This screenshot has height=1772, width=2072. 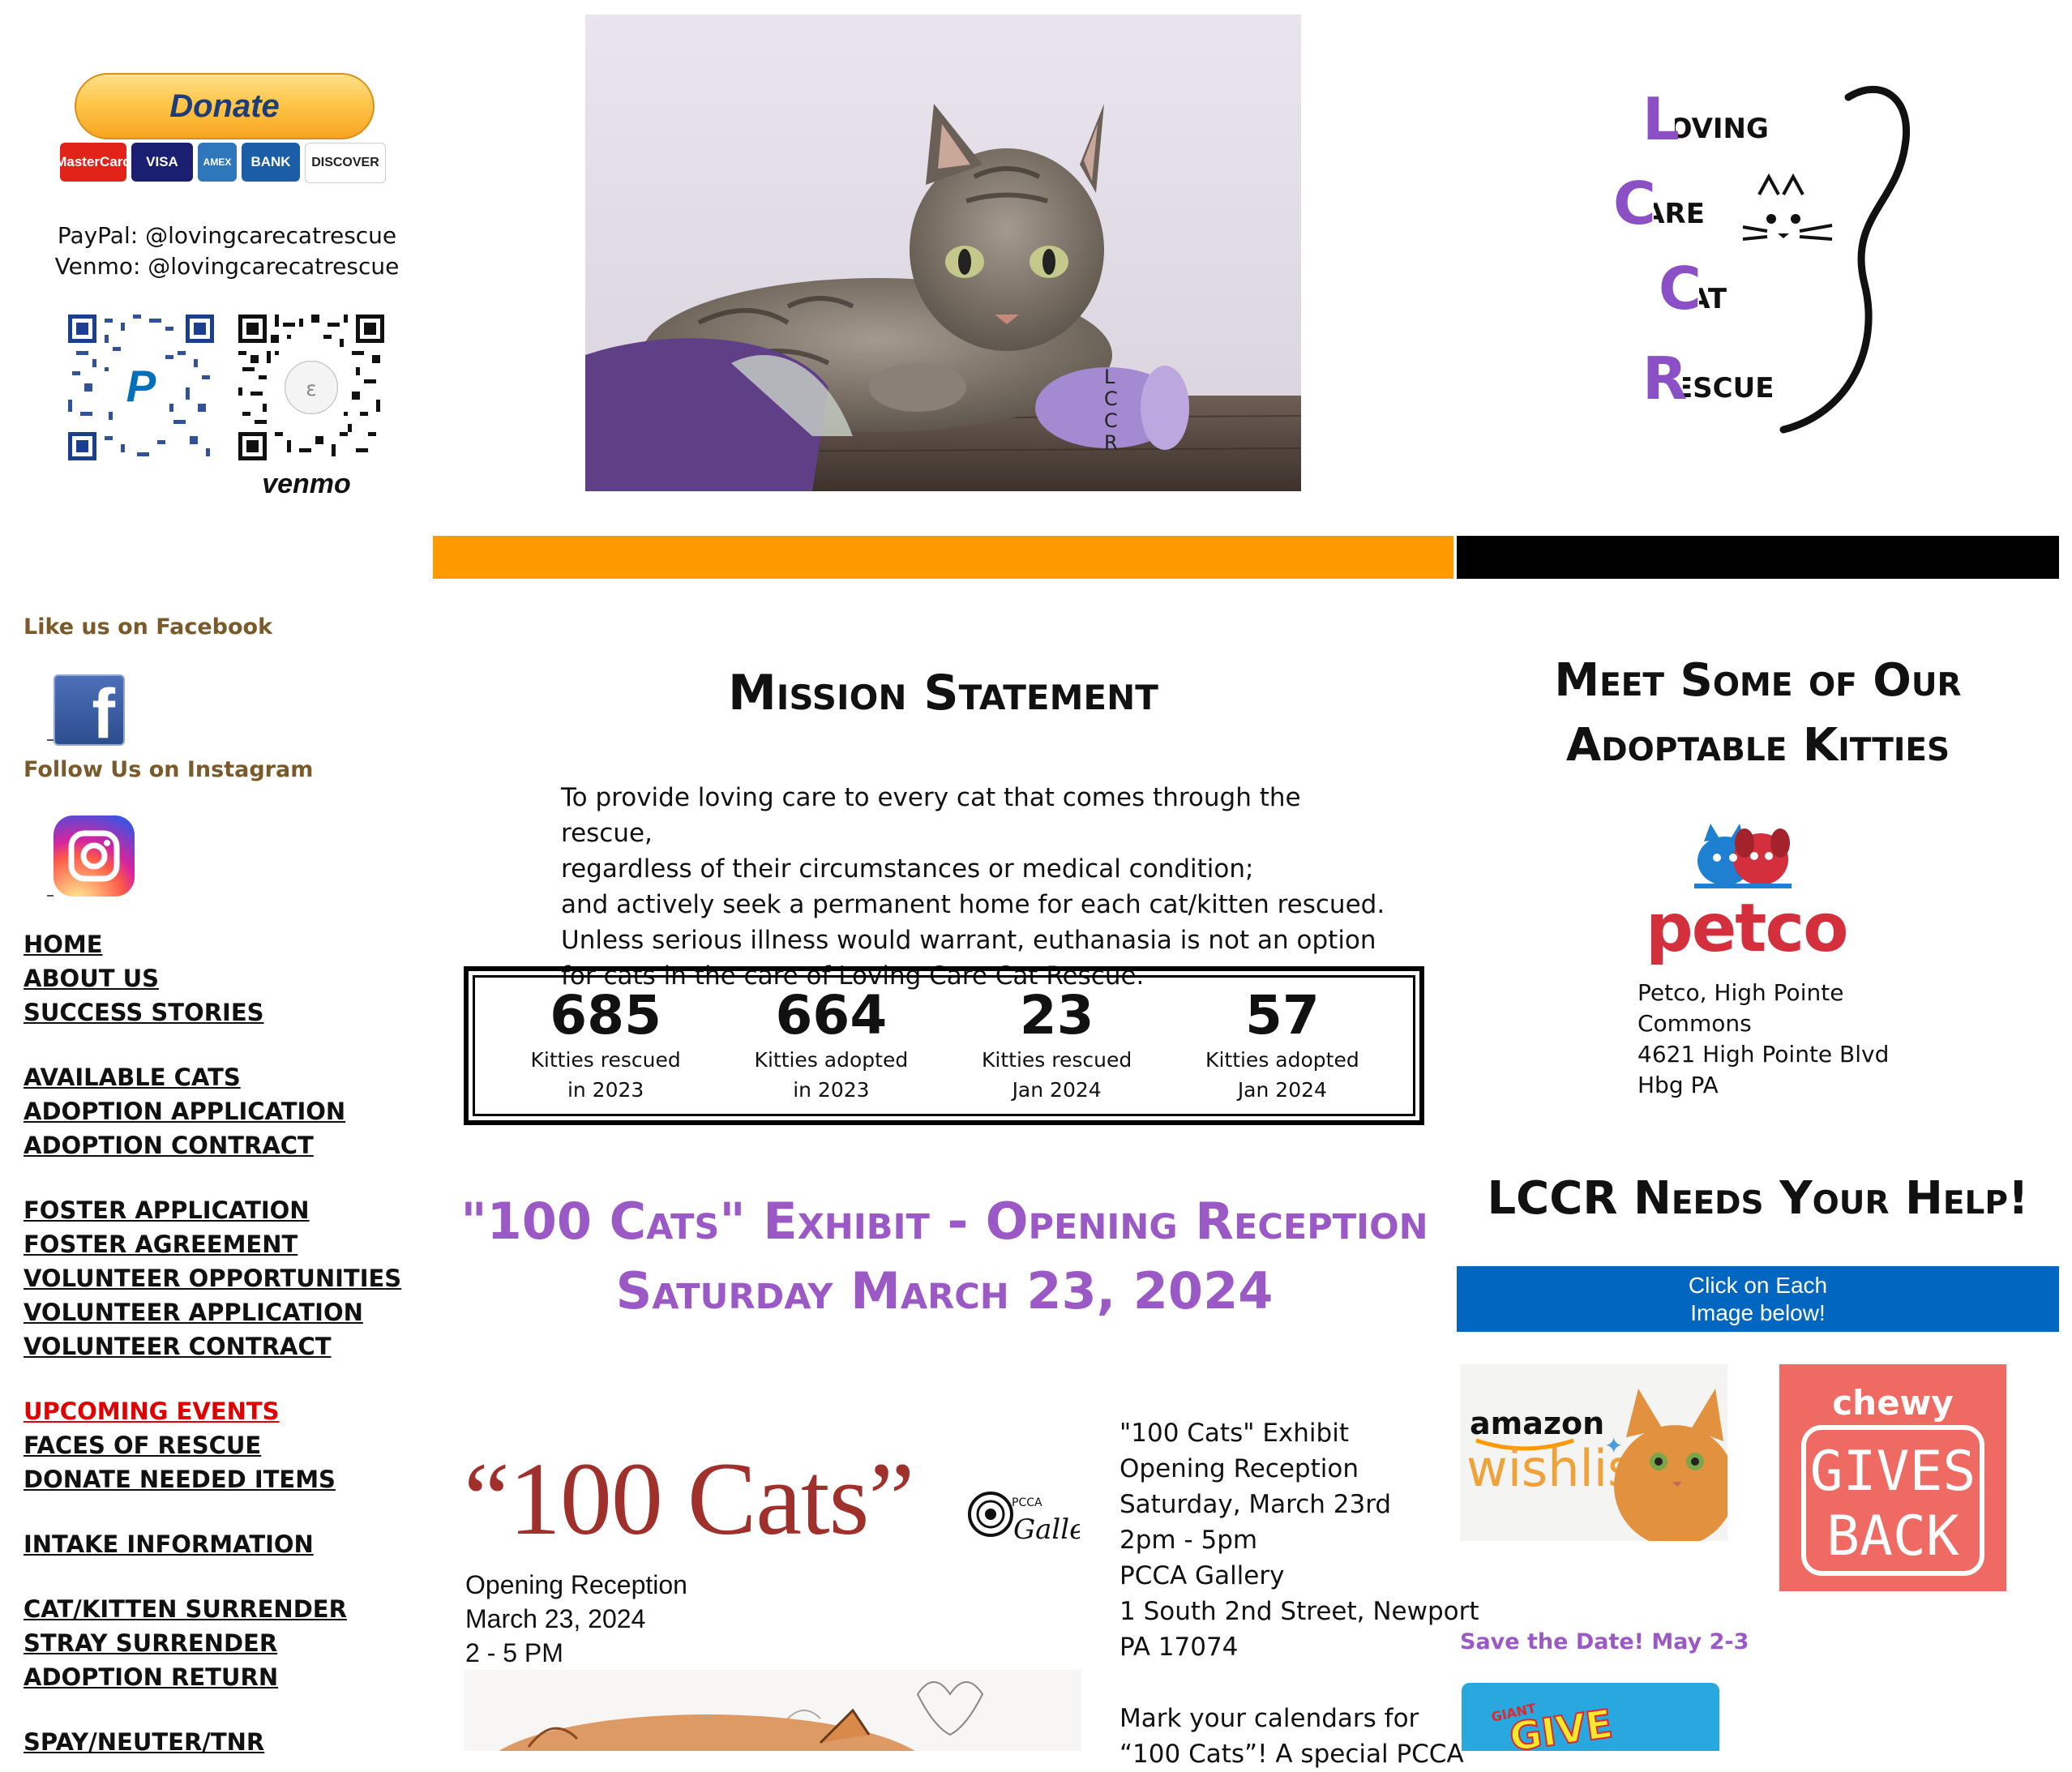 I want to click on venmo-qr-code: ε, so click(x=311, y=389).